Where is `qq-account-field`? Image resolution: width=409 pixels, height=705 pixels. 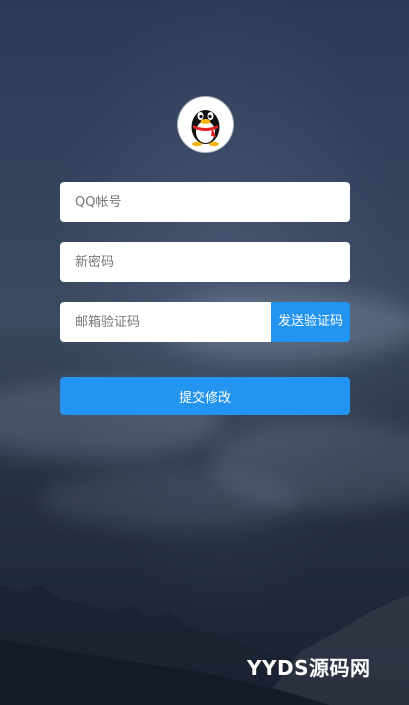
qq-account-field is located at coordinates (205, 202).